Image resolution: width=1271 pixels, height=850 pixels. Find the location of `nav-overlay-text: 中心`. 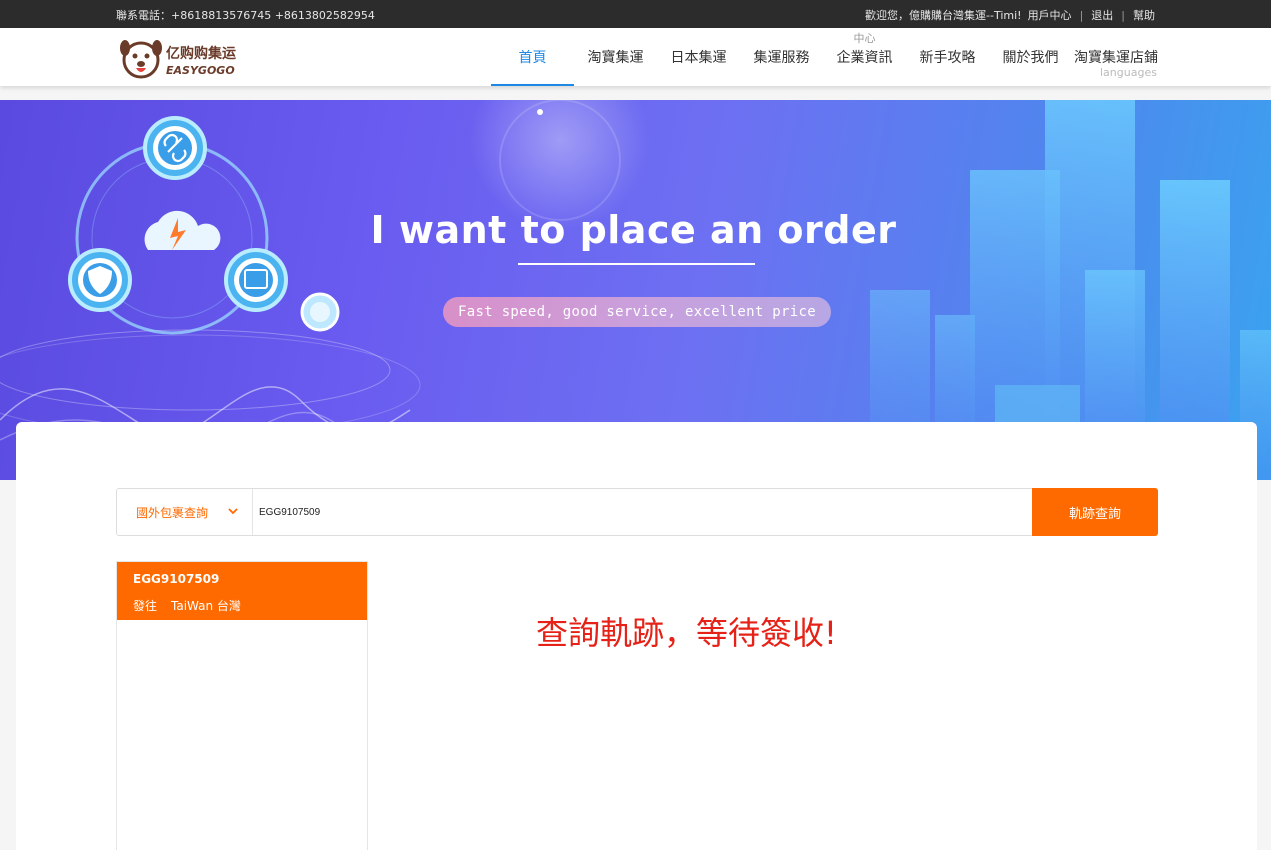

nav-overlay-text: 中心 is located at coordinates (864, 38).